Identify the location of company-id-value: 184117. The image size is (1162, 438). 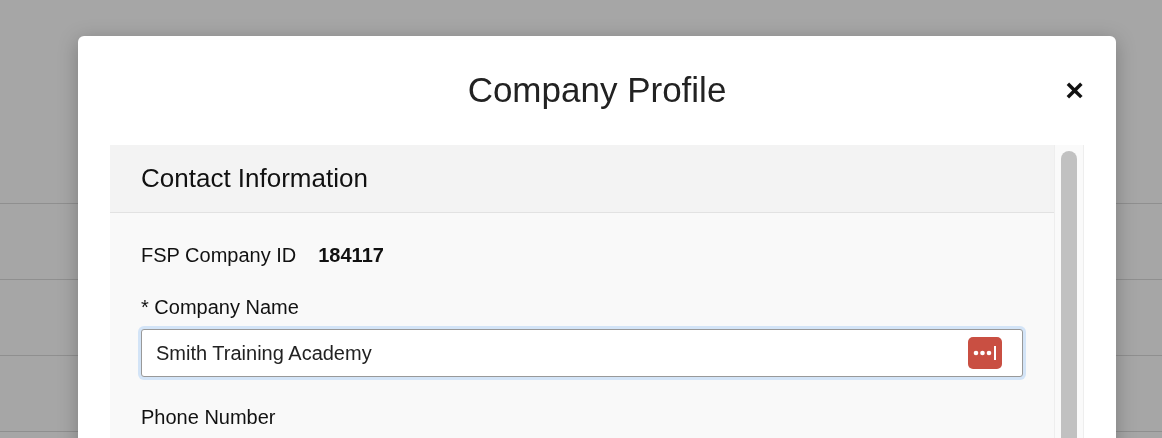
(351, 255).